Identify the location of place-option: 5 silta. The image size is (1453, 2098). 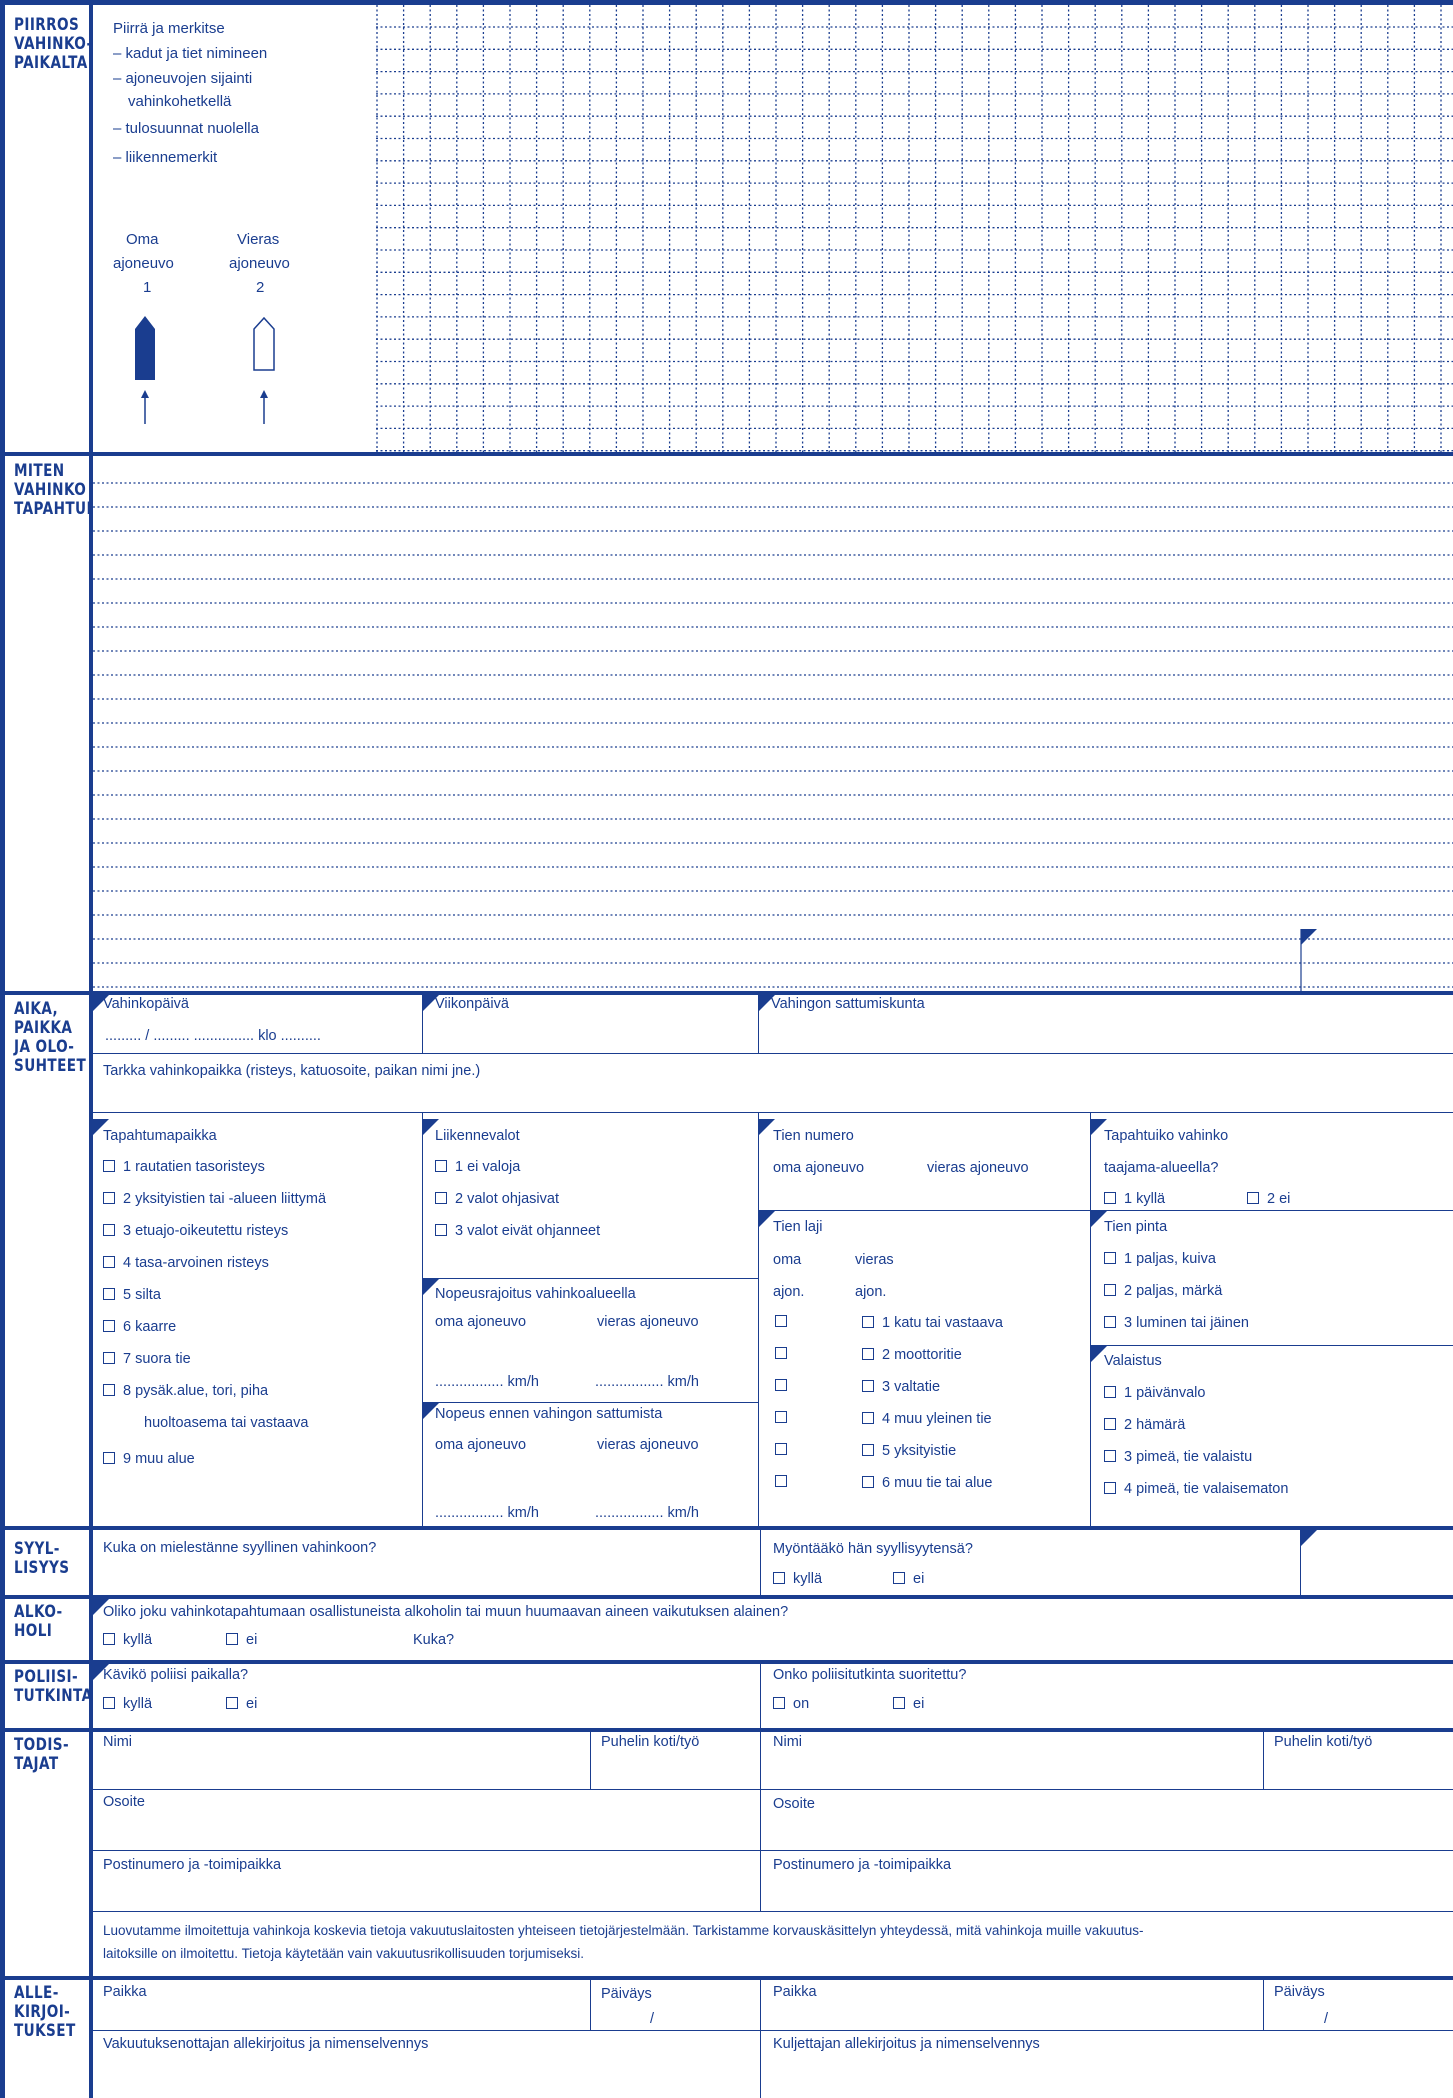
(132, 1295).